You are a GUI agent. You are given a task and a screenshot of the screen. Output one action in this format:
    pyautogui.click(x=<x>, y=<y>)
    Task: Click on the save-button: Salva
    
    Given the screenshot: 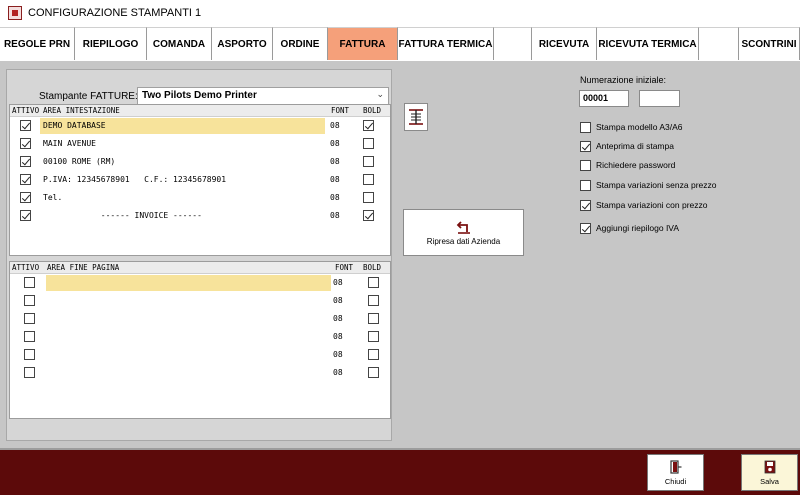 What is the action you would take?
    pyautogui.click(x=769, y=472)
    